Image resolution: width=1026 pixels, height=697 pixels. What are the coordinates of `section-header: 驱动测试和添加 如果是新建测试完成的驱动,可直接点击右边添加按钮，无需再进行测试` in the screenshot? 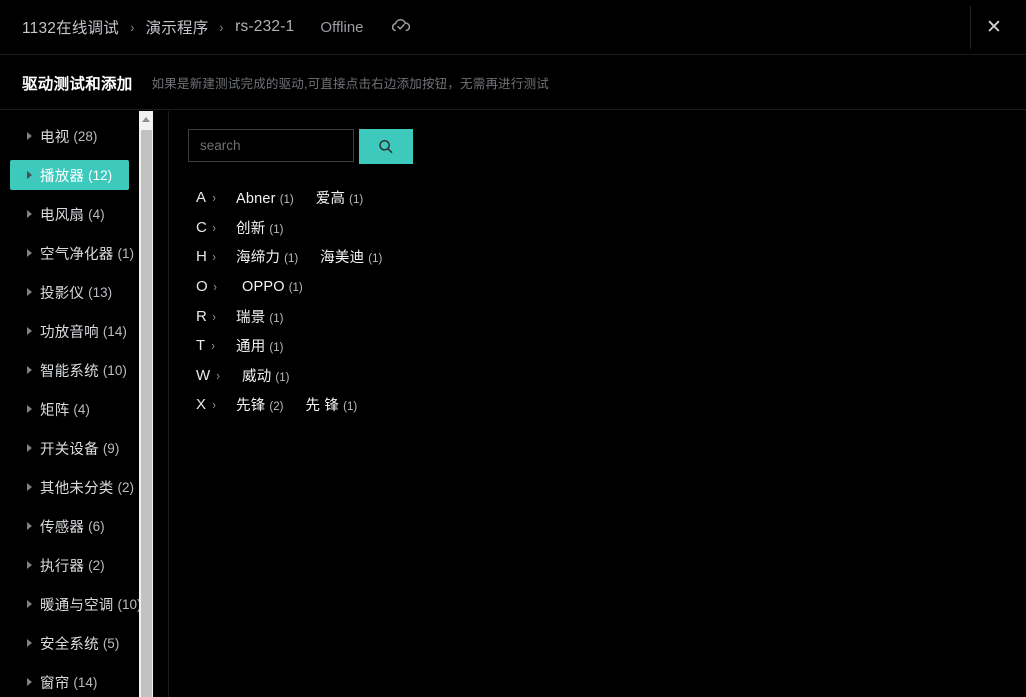 It's located at (513, 83).